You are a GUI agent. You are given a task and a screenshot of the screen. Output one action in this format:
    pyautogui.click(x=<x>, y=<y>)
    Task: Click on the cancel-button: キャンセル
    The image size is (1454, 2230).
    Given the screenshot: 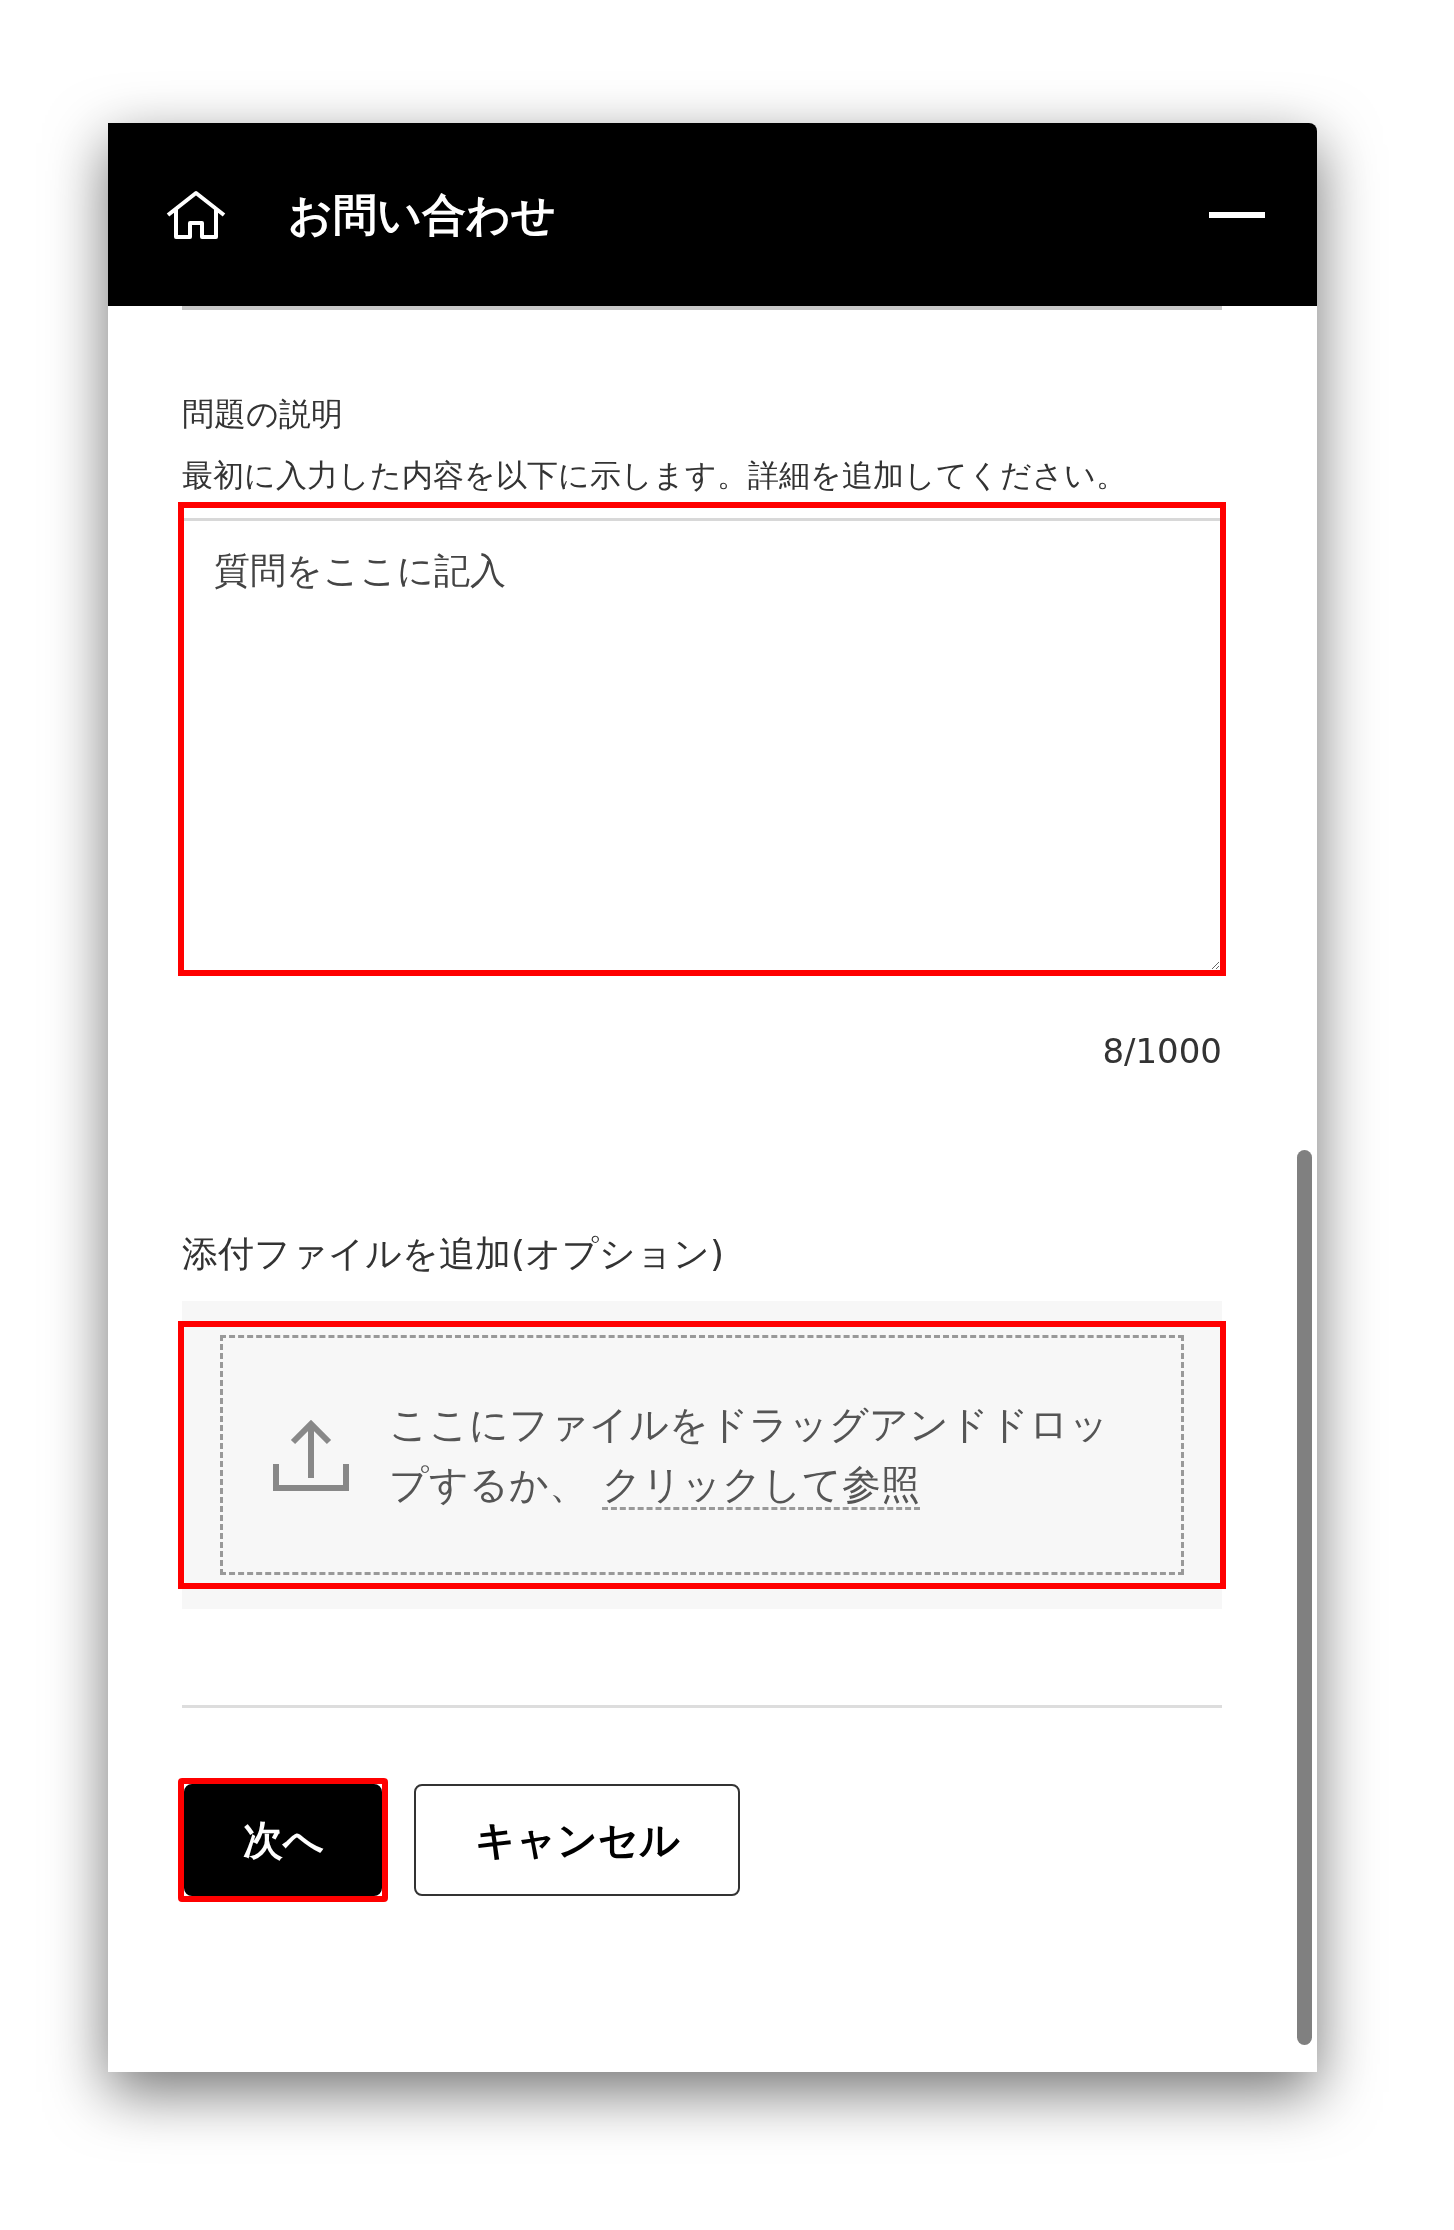 What is the action you would take?
    pyautogui.click(x=577, y=1840)
    